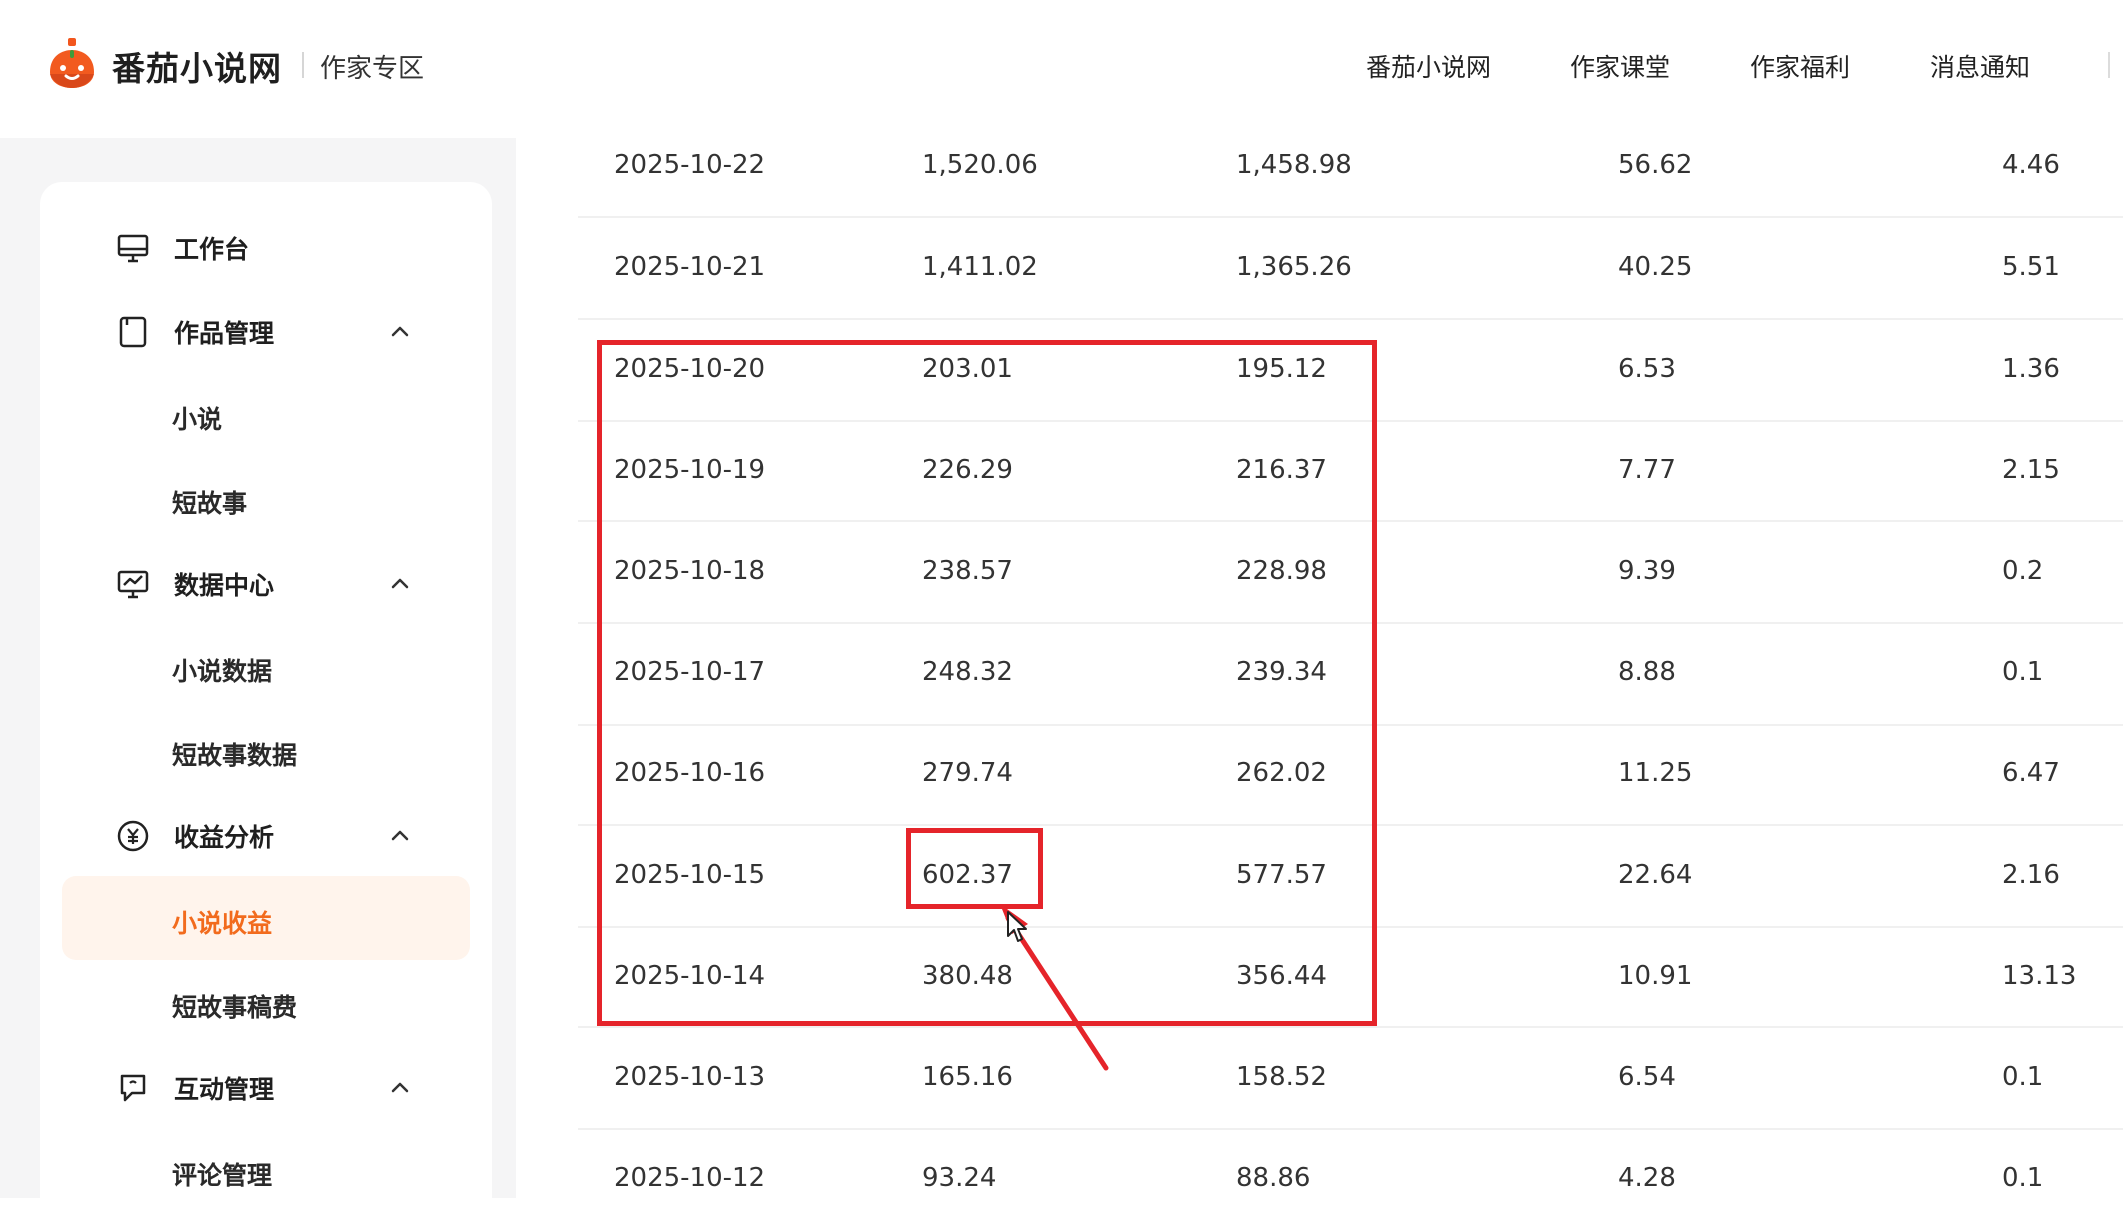  I want to click on cell-value: 22.64, so click(1655, 875).